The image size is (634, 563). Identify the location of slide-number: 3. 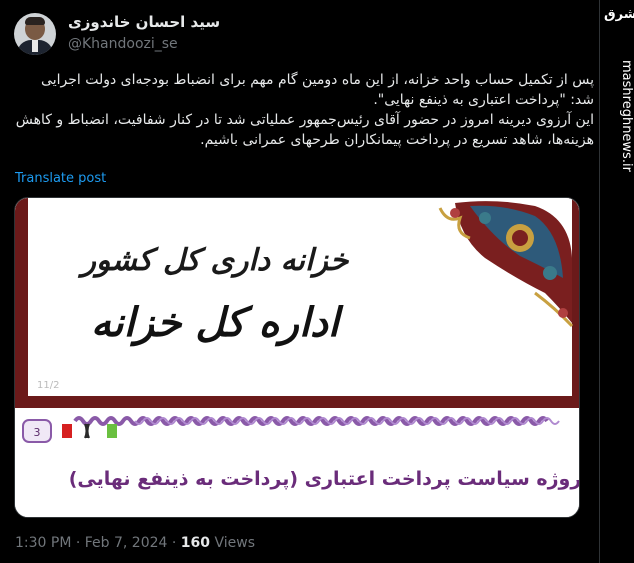
(37, 432).